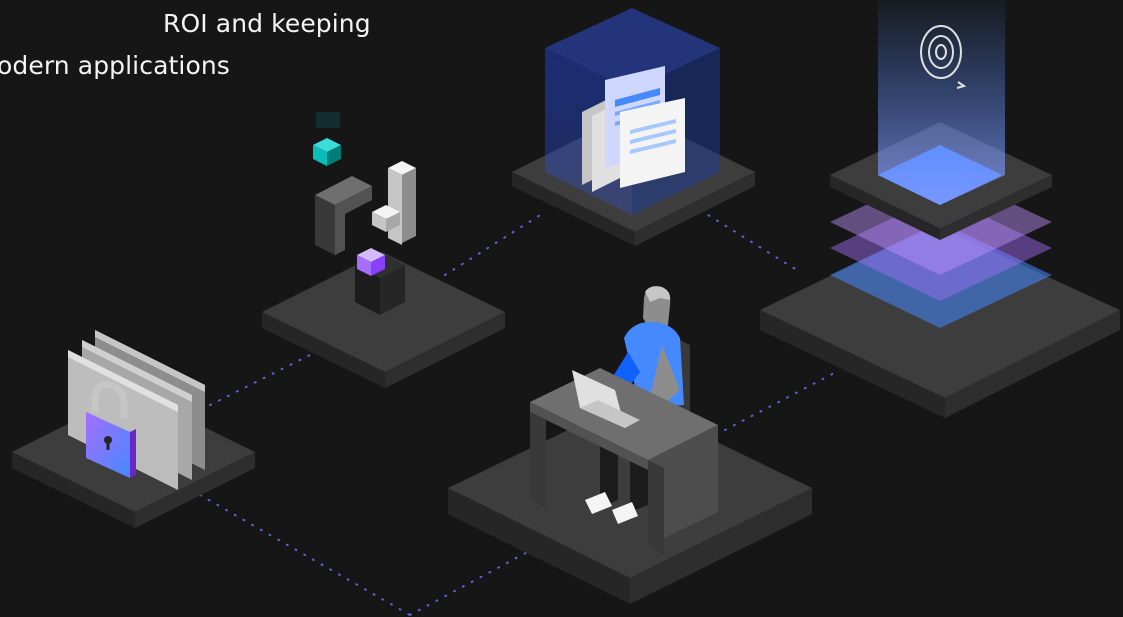 The height and width of the screenshot is (617, 1123). I want to click on hero-heading-line-2: odern applications, so click(115, 65).